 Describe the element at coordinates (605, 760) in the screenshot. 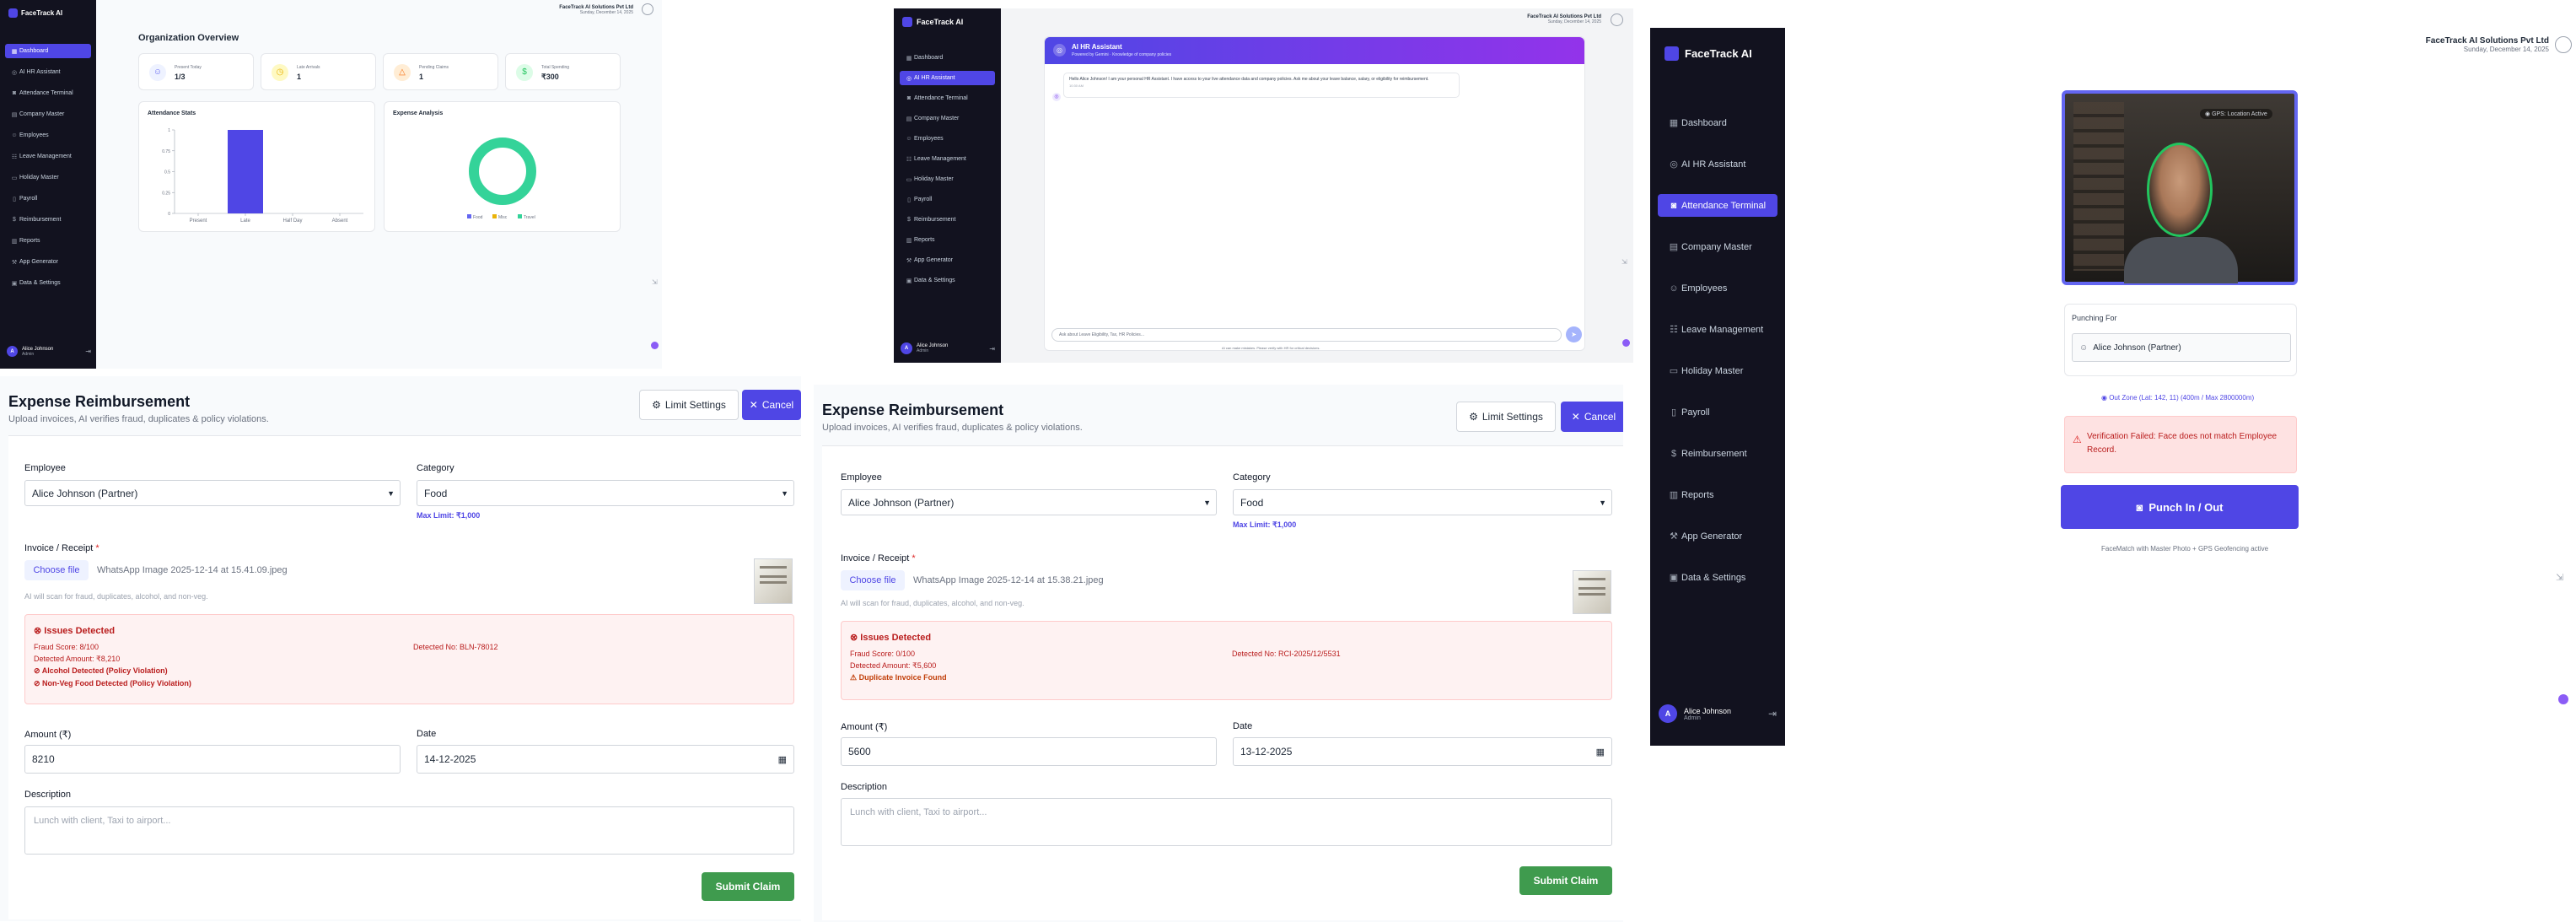

I see `date-input: 14-12-2025 ▦` at that location.